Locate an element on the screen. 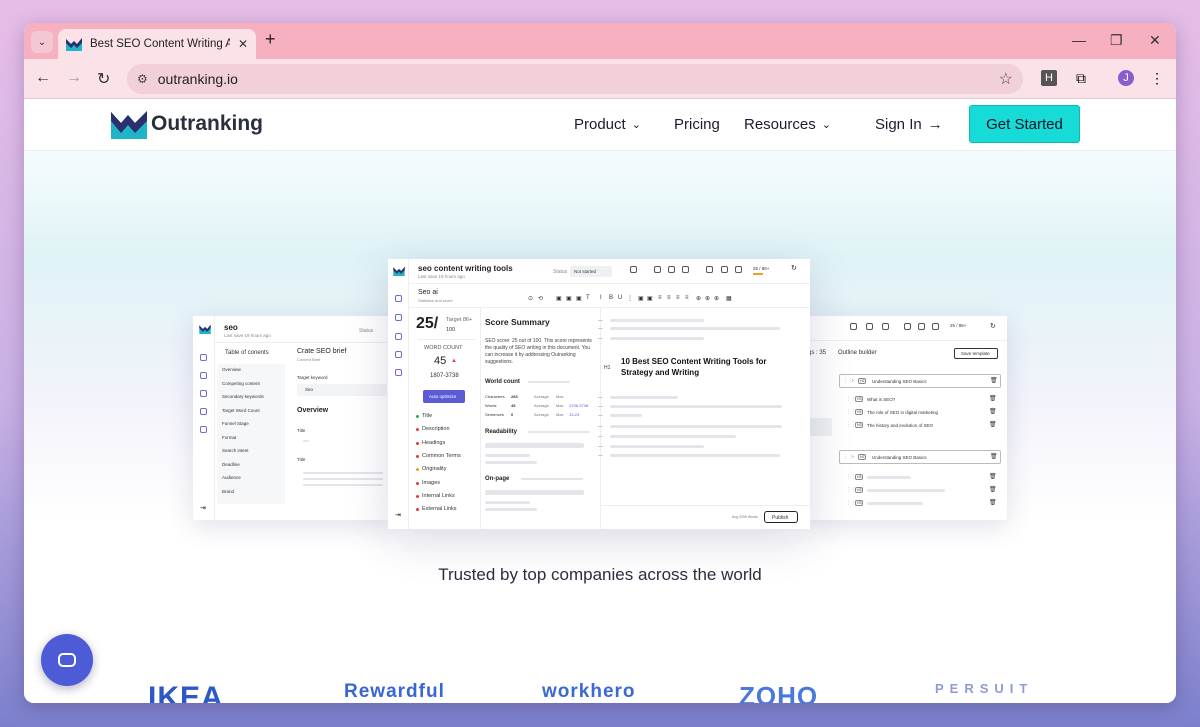 The width and height of the screenshot is (1200, 727). tools-icon is located at coordinates (398, 336).